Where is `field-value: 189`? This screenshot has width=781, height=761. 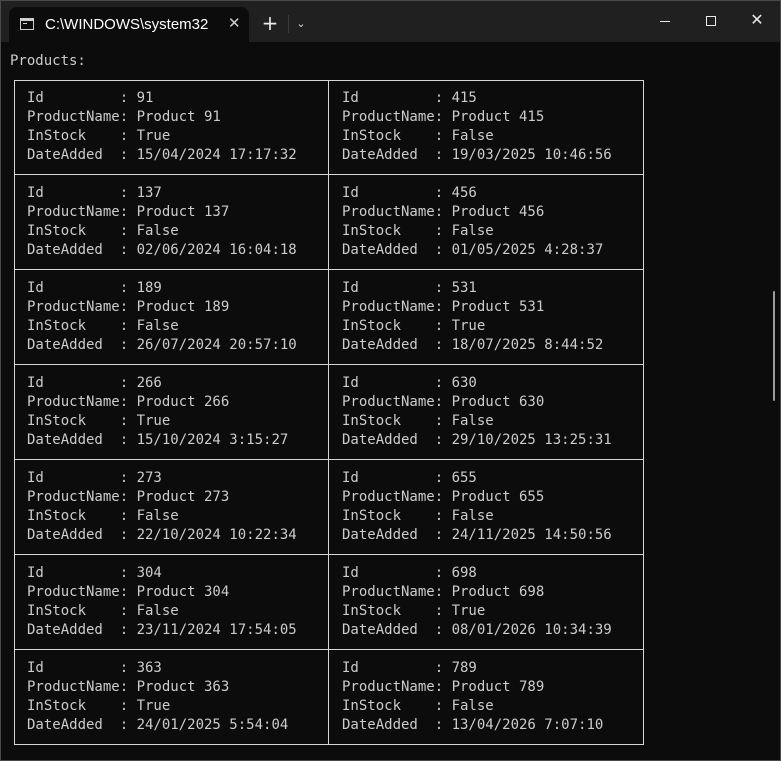
field-value: 189 is located at coordinates (149, 288).